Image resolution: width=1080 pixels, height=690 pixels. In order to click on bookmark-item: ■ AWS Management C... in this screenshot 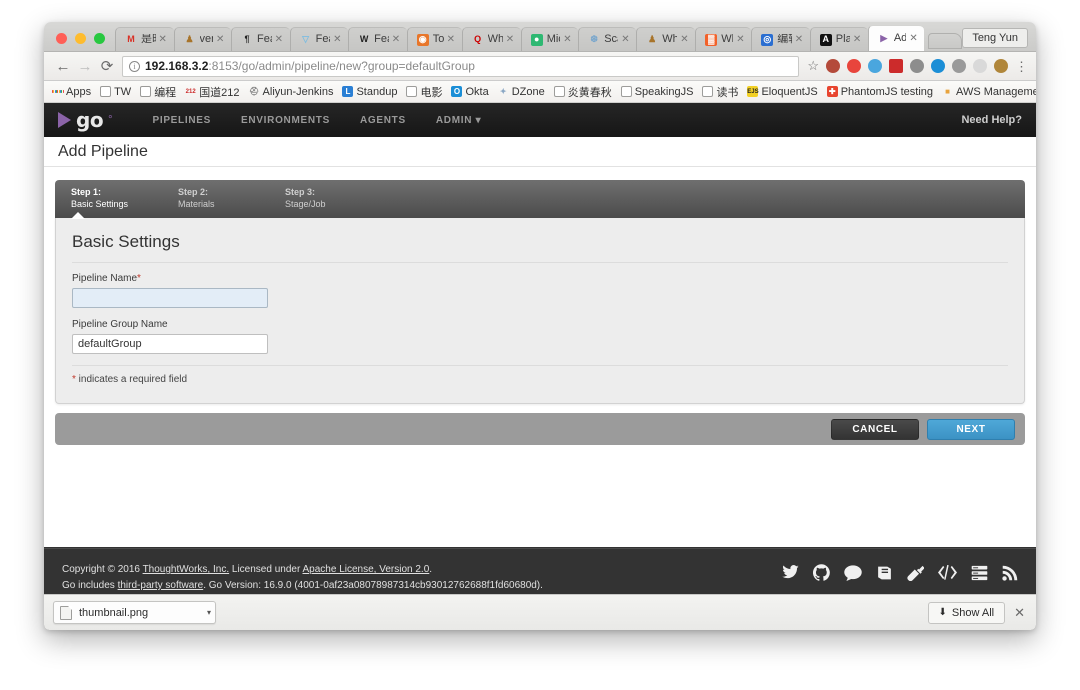, I will do `click(989, 92)`.